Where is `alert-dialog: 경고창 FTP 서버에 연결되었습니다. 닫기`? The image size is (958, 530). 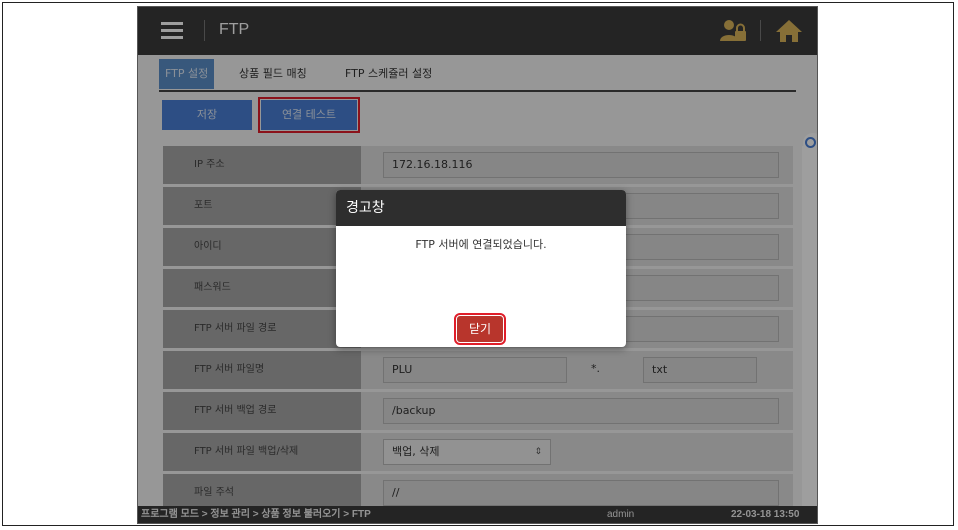
alert-dialog: 경고창 FTP 서버에 연결되었습니다. 닫기 is located at coordinates (481, 268).